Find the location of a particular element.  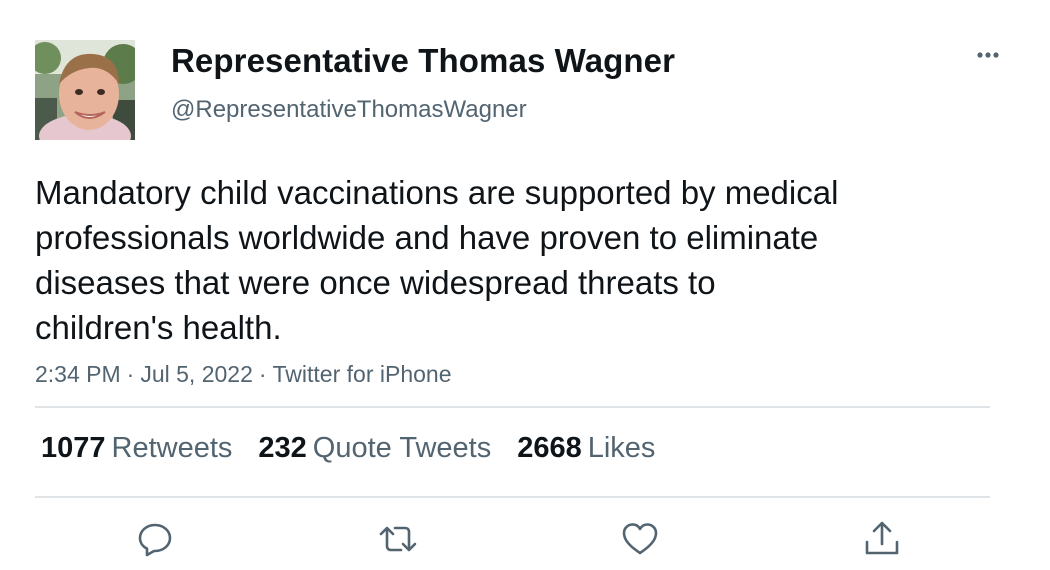

reply-button is located at coordinates (155, 539).